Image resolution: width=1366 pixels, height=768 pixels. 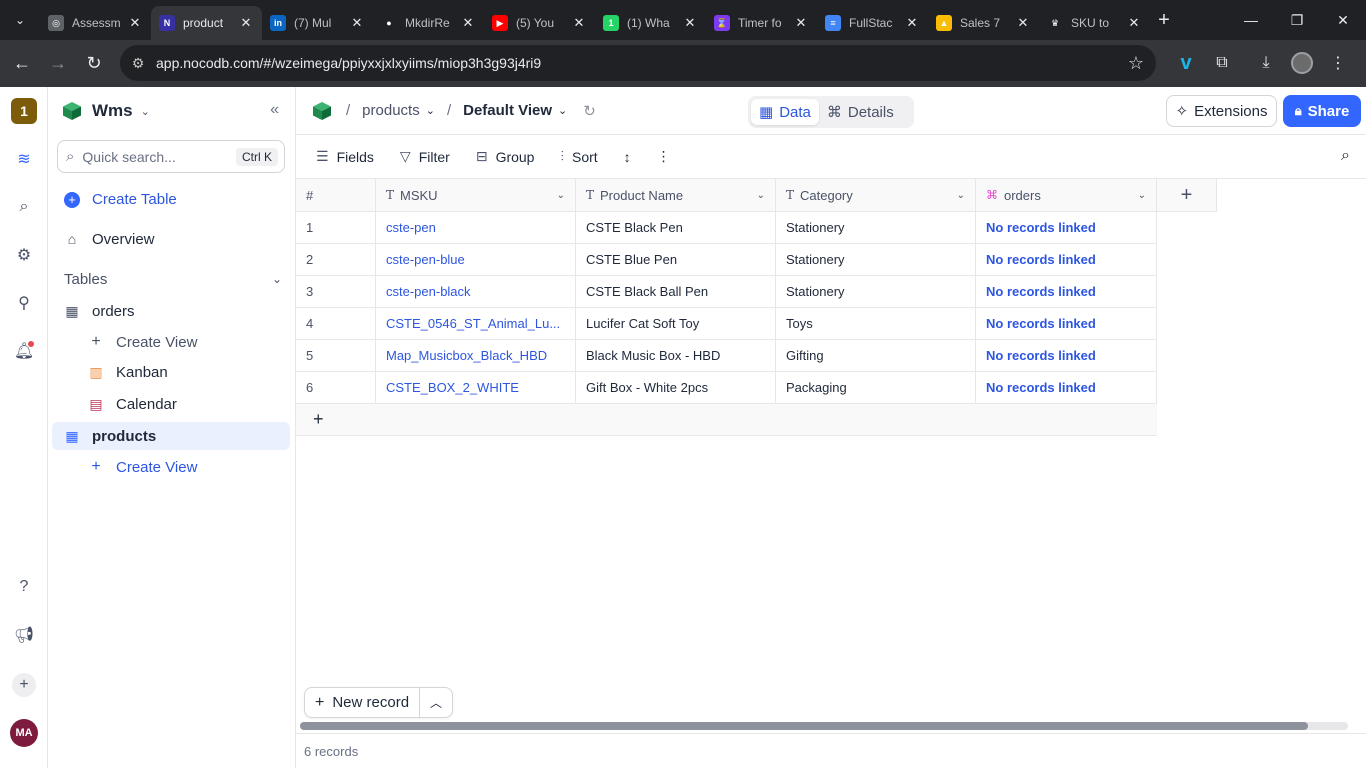 I want to click on sidebar-item-calendar: ▤ Calendar, so click(x=183, y=404).